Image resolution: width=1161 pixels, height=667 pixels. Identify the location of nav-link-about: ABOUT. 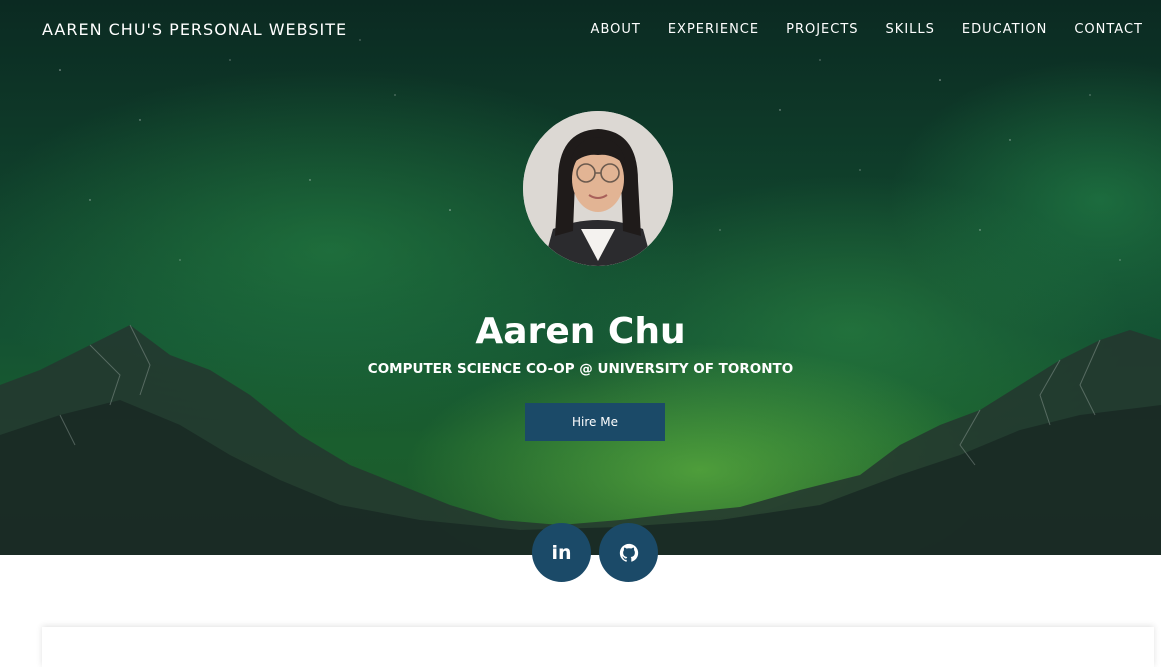
(616, 29).